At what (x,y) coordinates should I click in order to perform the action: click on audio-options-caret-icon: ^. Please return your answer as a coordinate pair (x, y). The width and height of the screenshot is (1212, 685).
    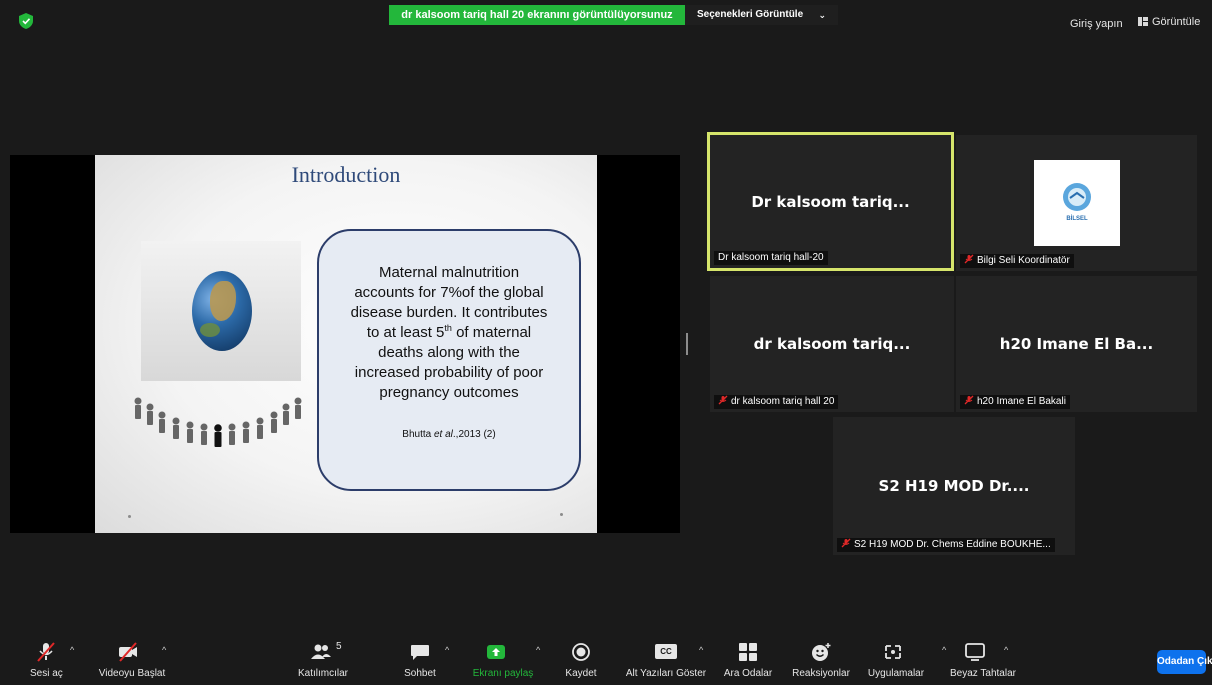
    Looking at the image, I should click on (72, 650).